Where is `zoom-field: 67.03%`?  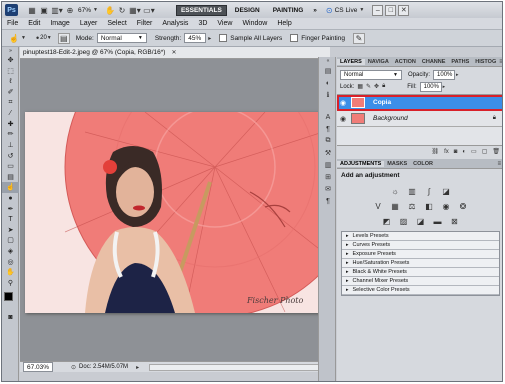
zoom-field: 67.03% is located at coordinates (38, 367).